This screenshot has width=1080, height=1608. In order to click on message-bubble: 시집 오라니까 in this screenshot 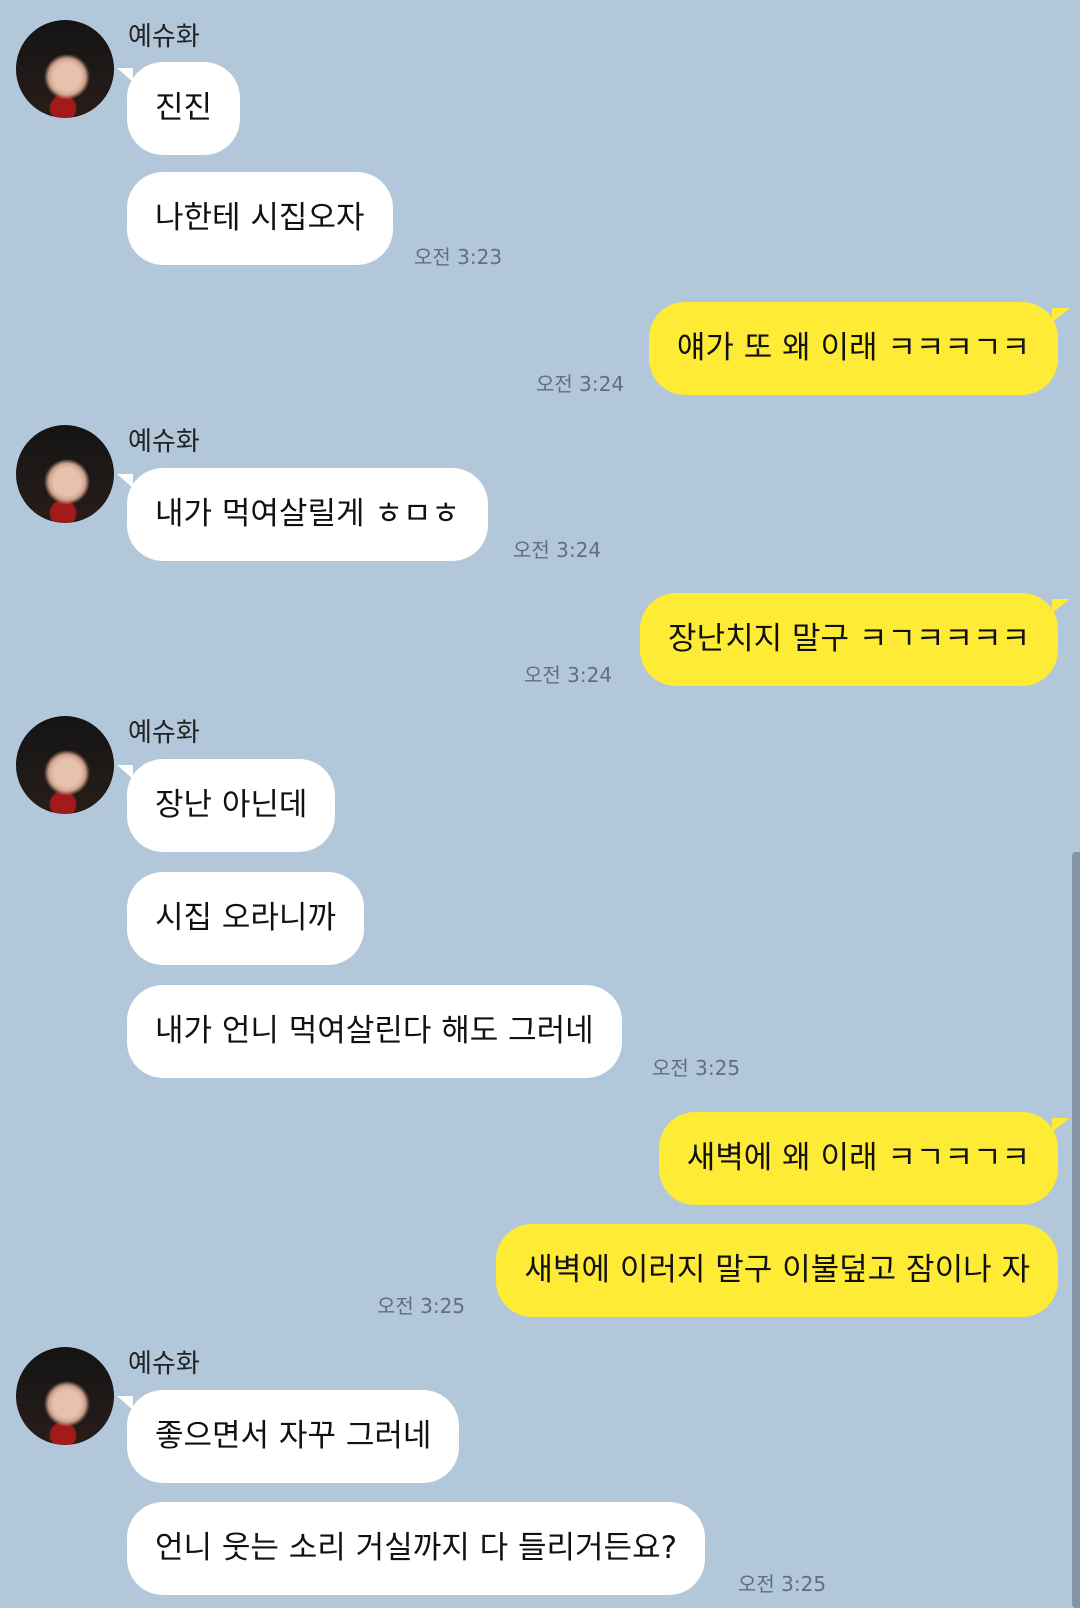, I will do `click(245, 918)`.